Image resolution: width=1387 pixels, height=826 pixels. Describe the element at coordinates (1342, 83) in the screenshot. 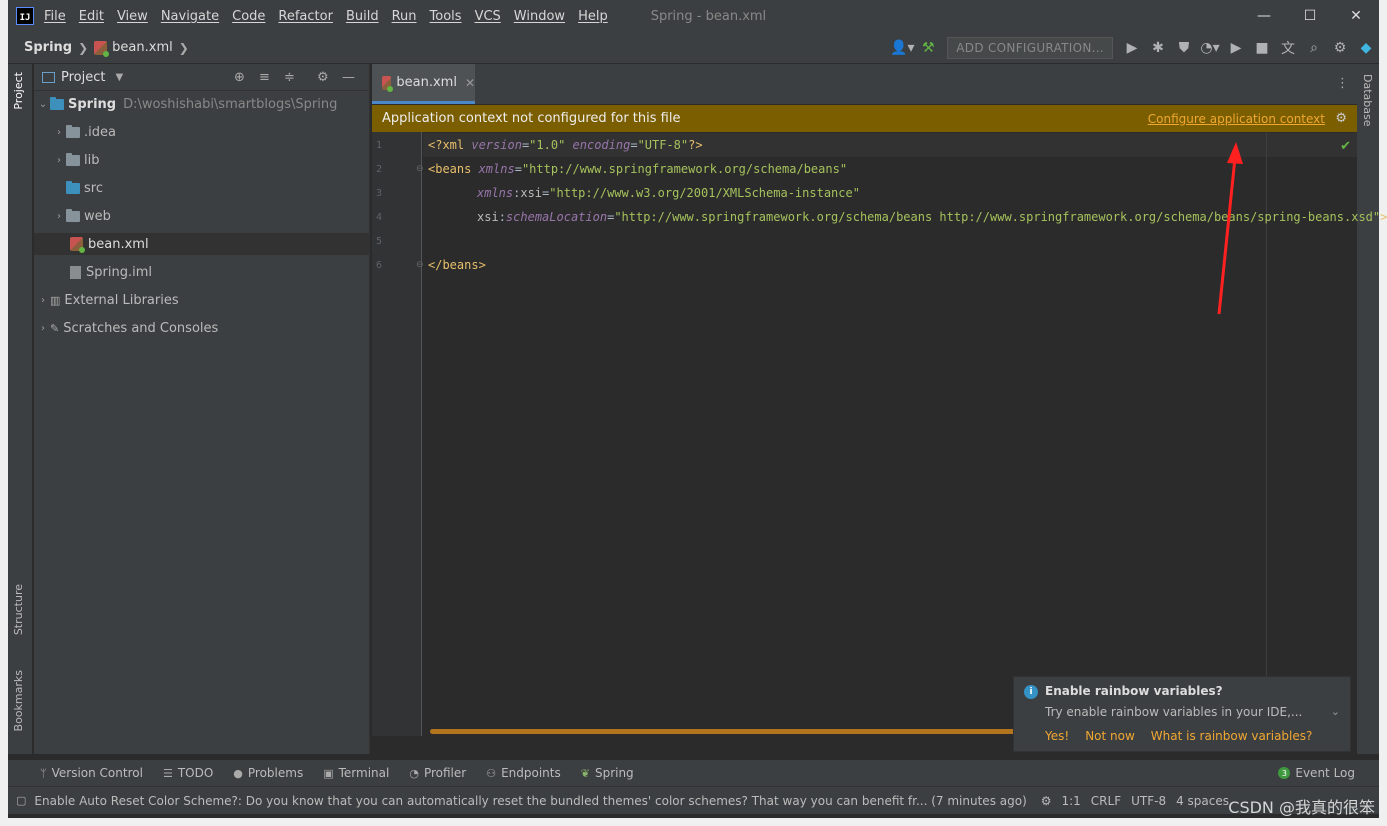

I see `more-options-icon: ⋮` at that location.